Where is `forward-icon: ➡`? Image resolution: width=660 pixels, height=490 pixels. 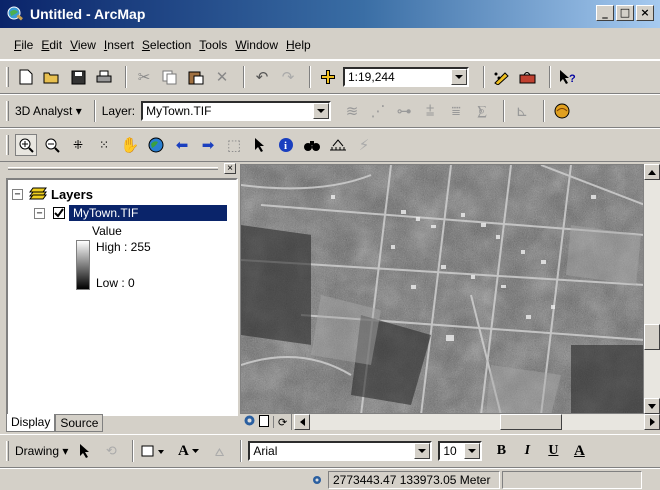
forward-icon: ➡ is located at coordinates (208, 145).